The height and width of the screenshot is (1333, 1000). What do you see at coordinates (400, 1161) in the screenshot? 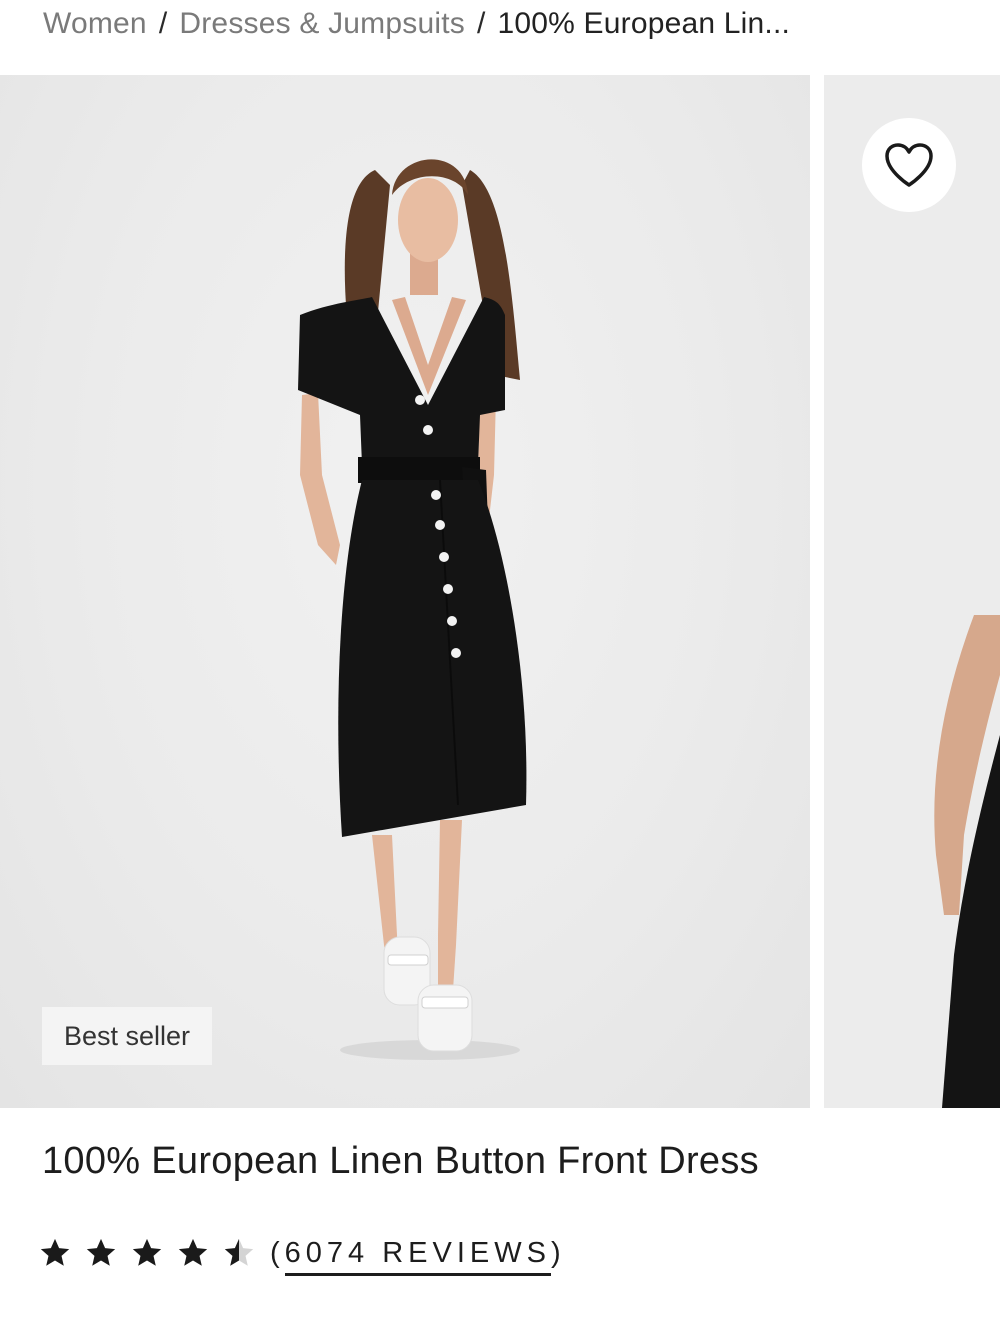
I see `product-title: 100% European Linen Button Front Dress` at bounding box center [400, 1161].